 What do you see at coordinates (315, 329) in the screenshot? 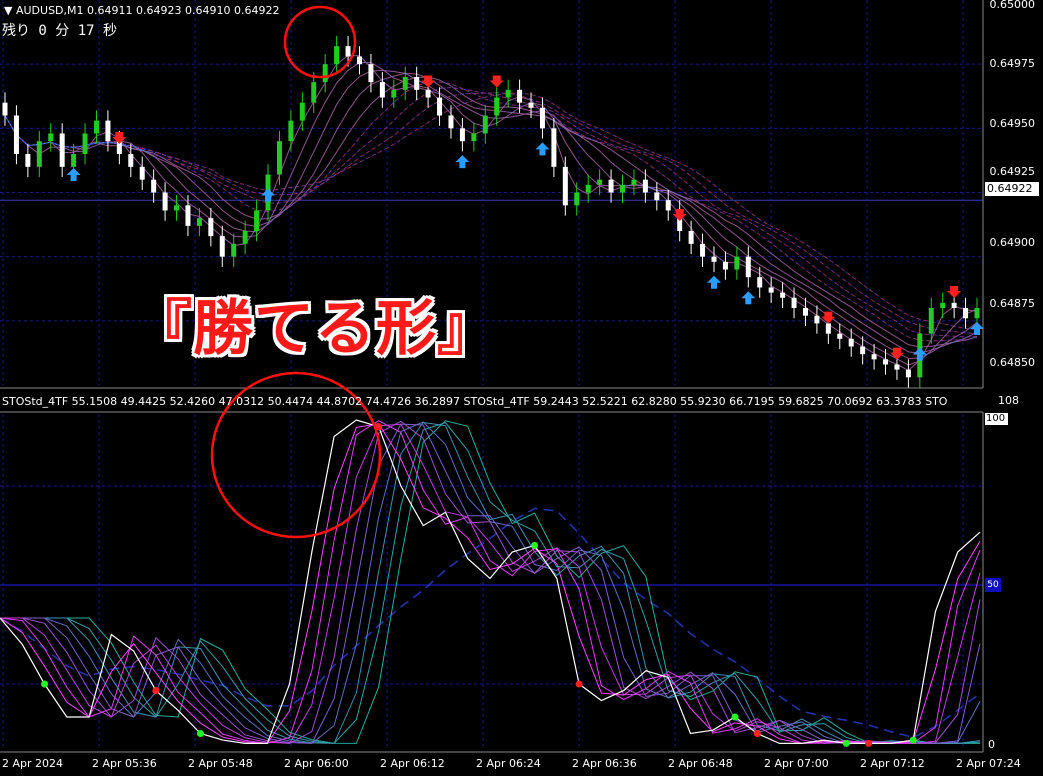
I see `overlay-caption: 『勝てる形』` at bounding box center [315, 329].